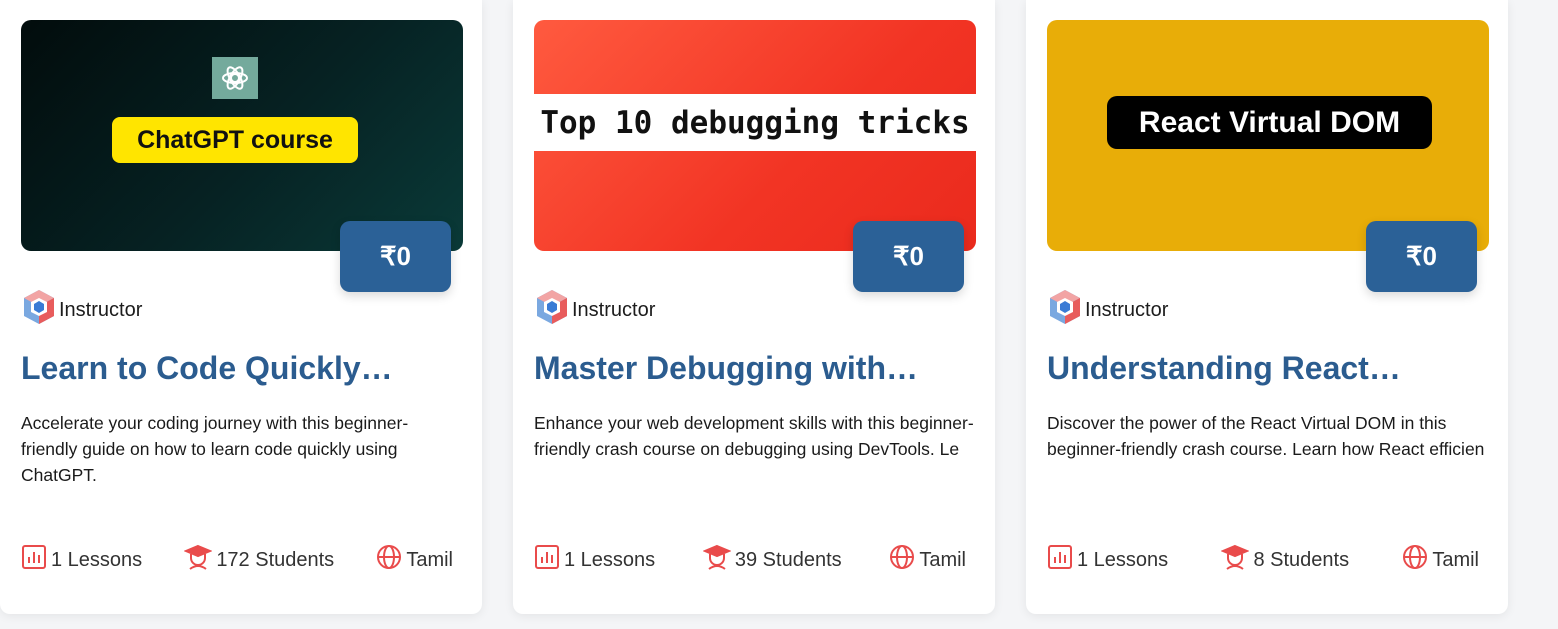 This screenshot has height=629, width=1558. Describe the element at coordinates (1301, 559) in the screenshot. I see `students-label: 8 Students` at that location.